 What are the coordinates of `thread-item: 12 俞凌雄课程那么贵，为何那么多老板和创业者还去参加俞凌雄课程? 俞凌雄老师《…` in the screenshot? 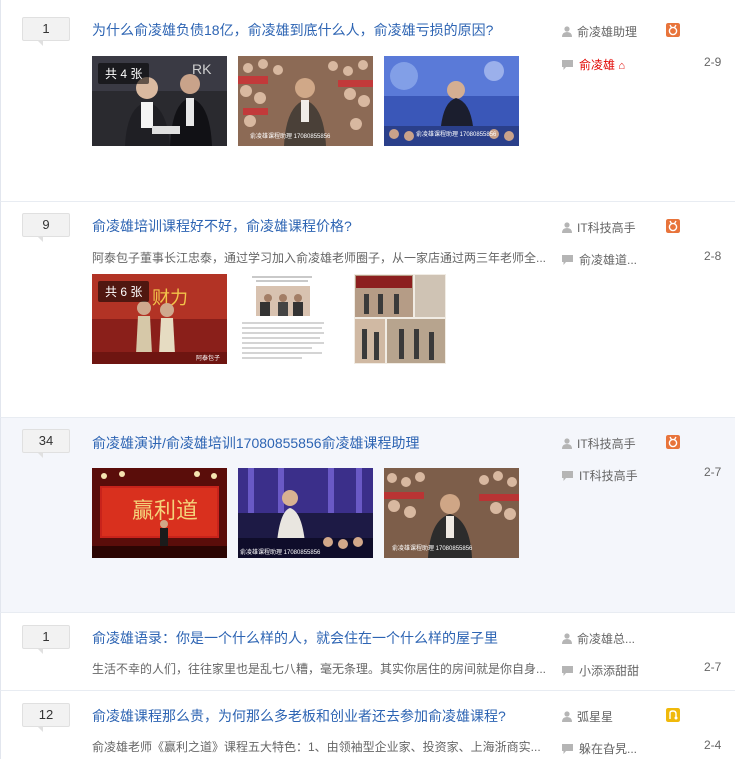 It's located at (367, 725).